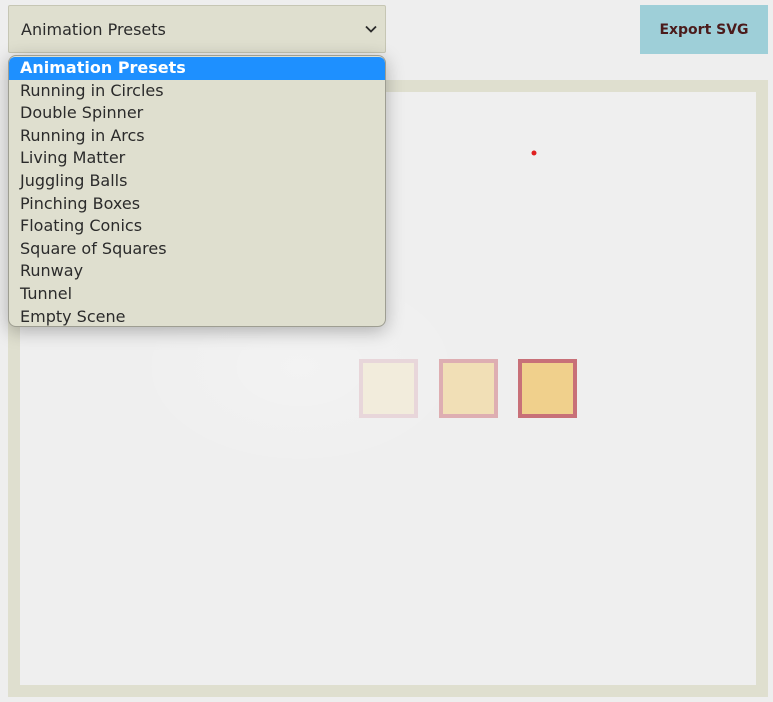 The height and width of the screenshot is (702, 773). What do you see at coordinates (197, 113) in the screenshot?
I see `option-double-spinner: Double Spinner` at bounding box center [197, 113].